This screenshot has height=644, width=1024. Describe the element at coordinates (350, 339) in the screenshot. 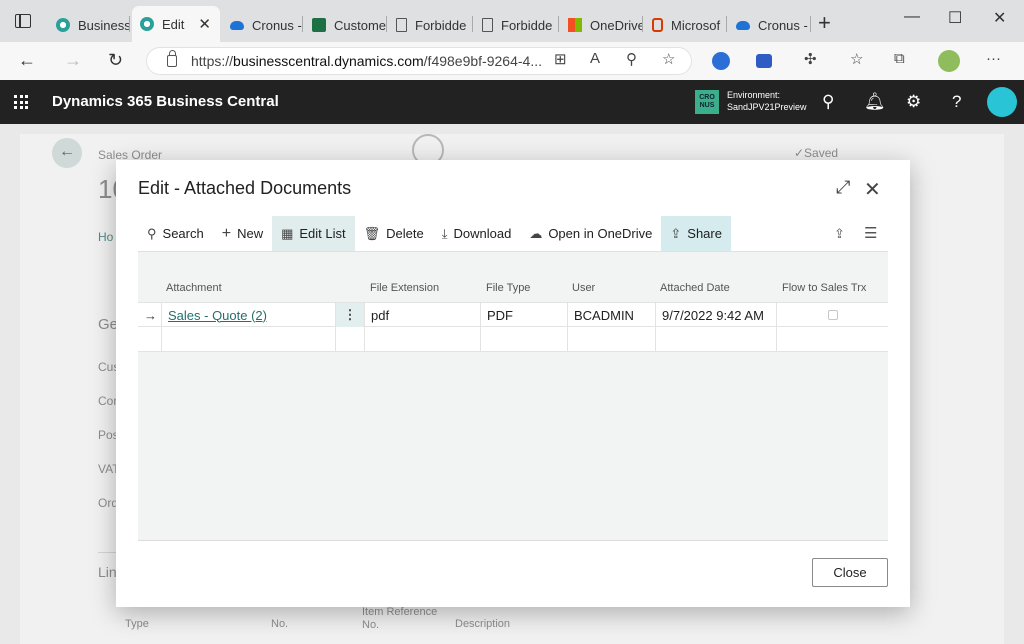

I see `row-actions-cell` at that location.